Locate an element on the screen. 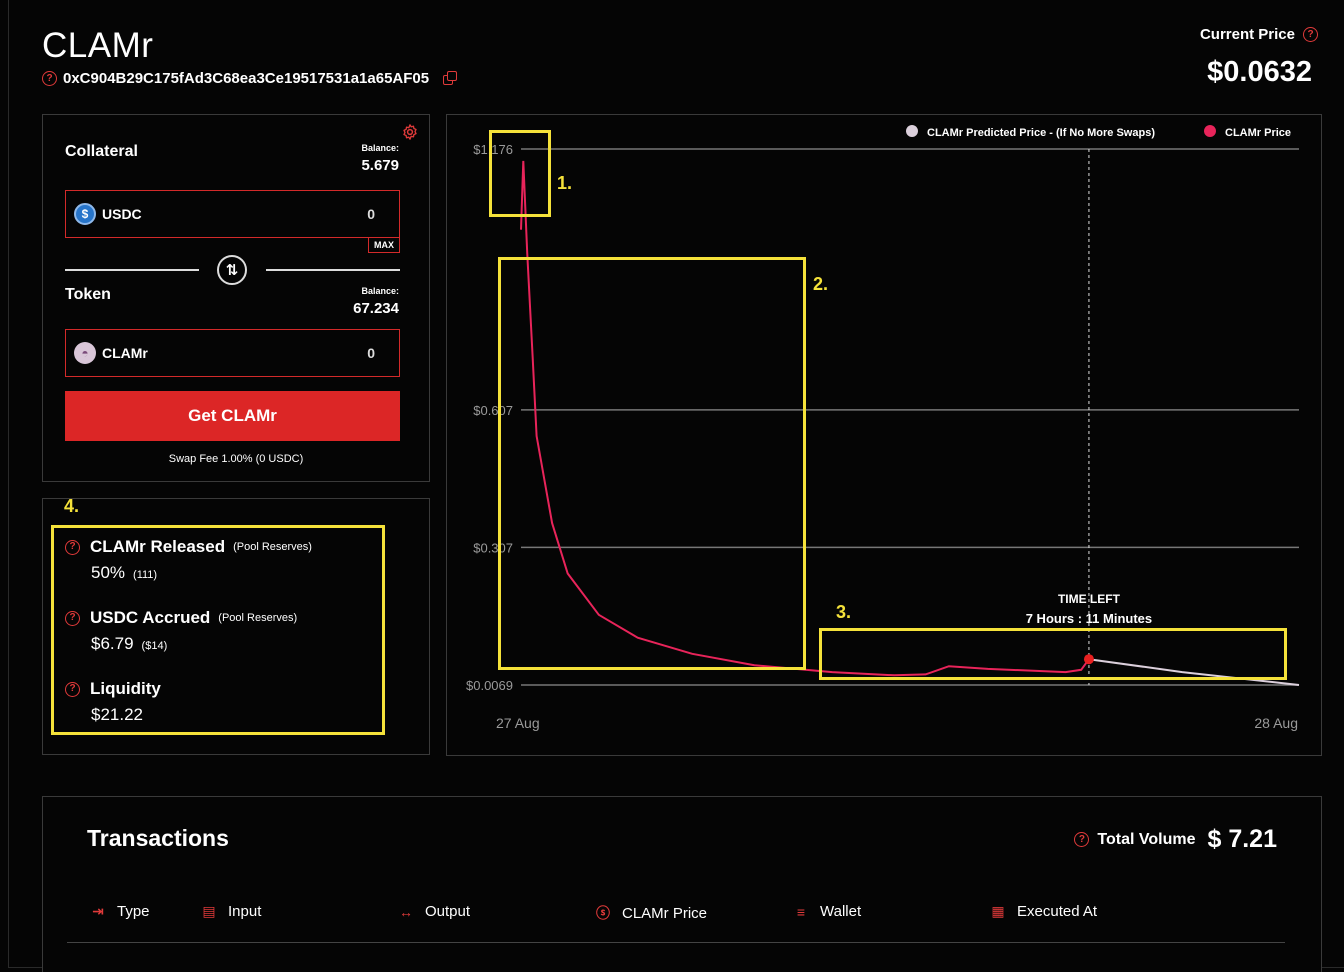  usdc-icon: $ is located at coordinates (85, 214).